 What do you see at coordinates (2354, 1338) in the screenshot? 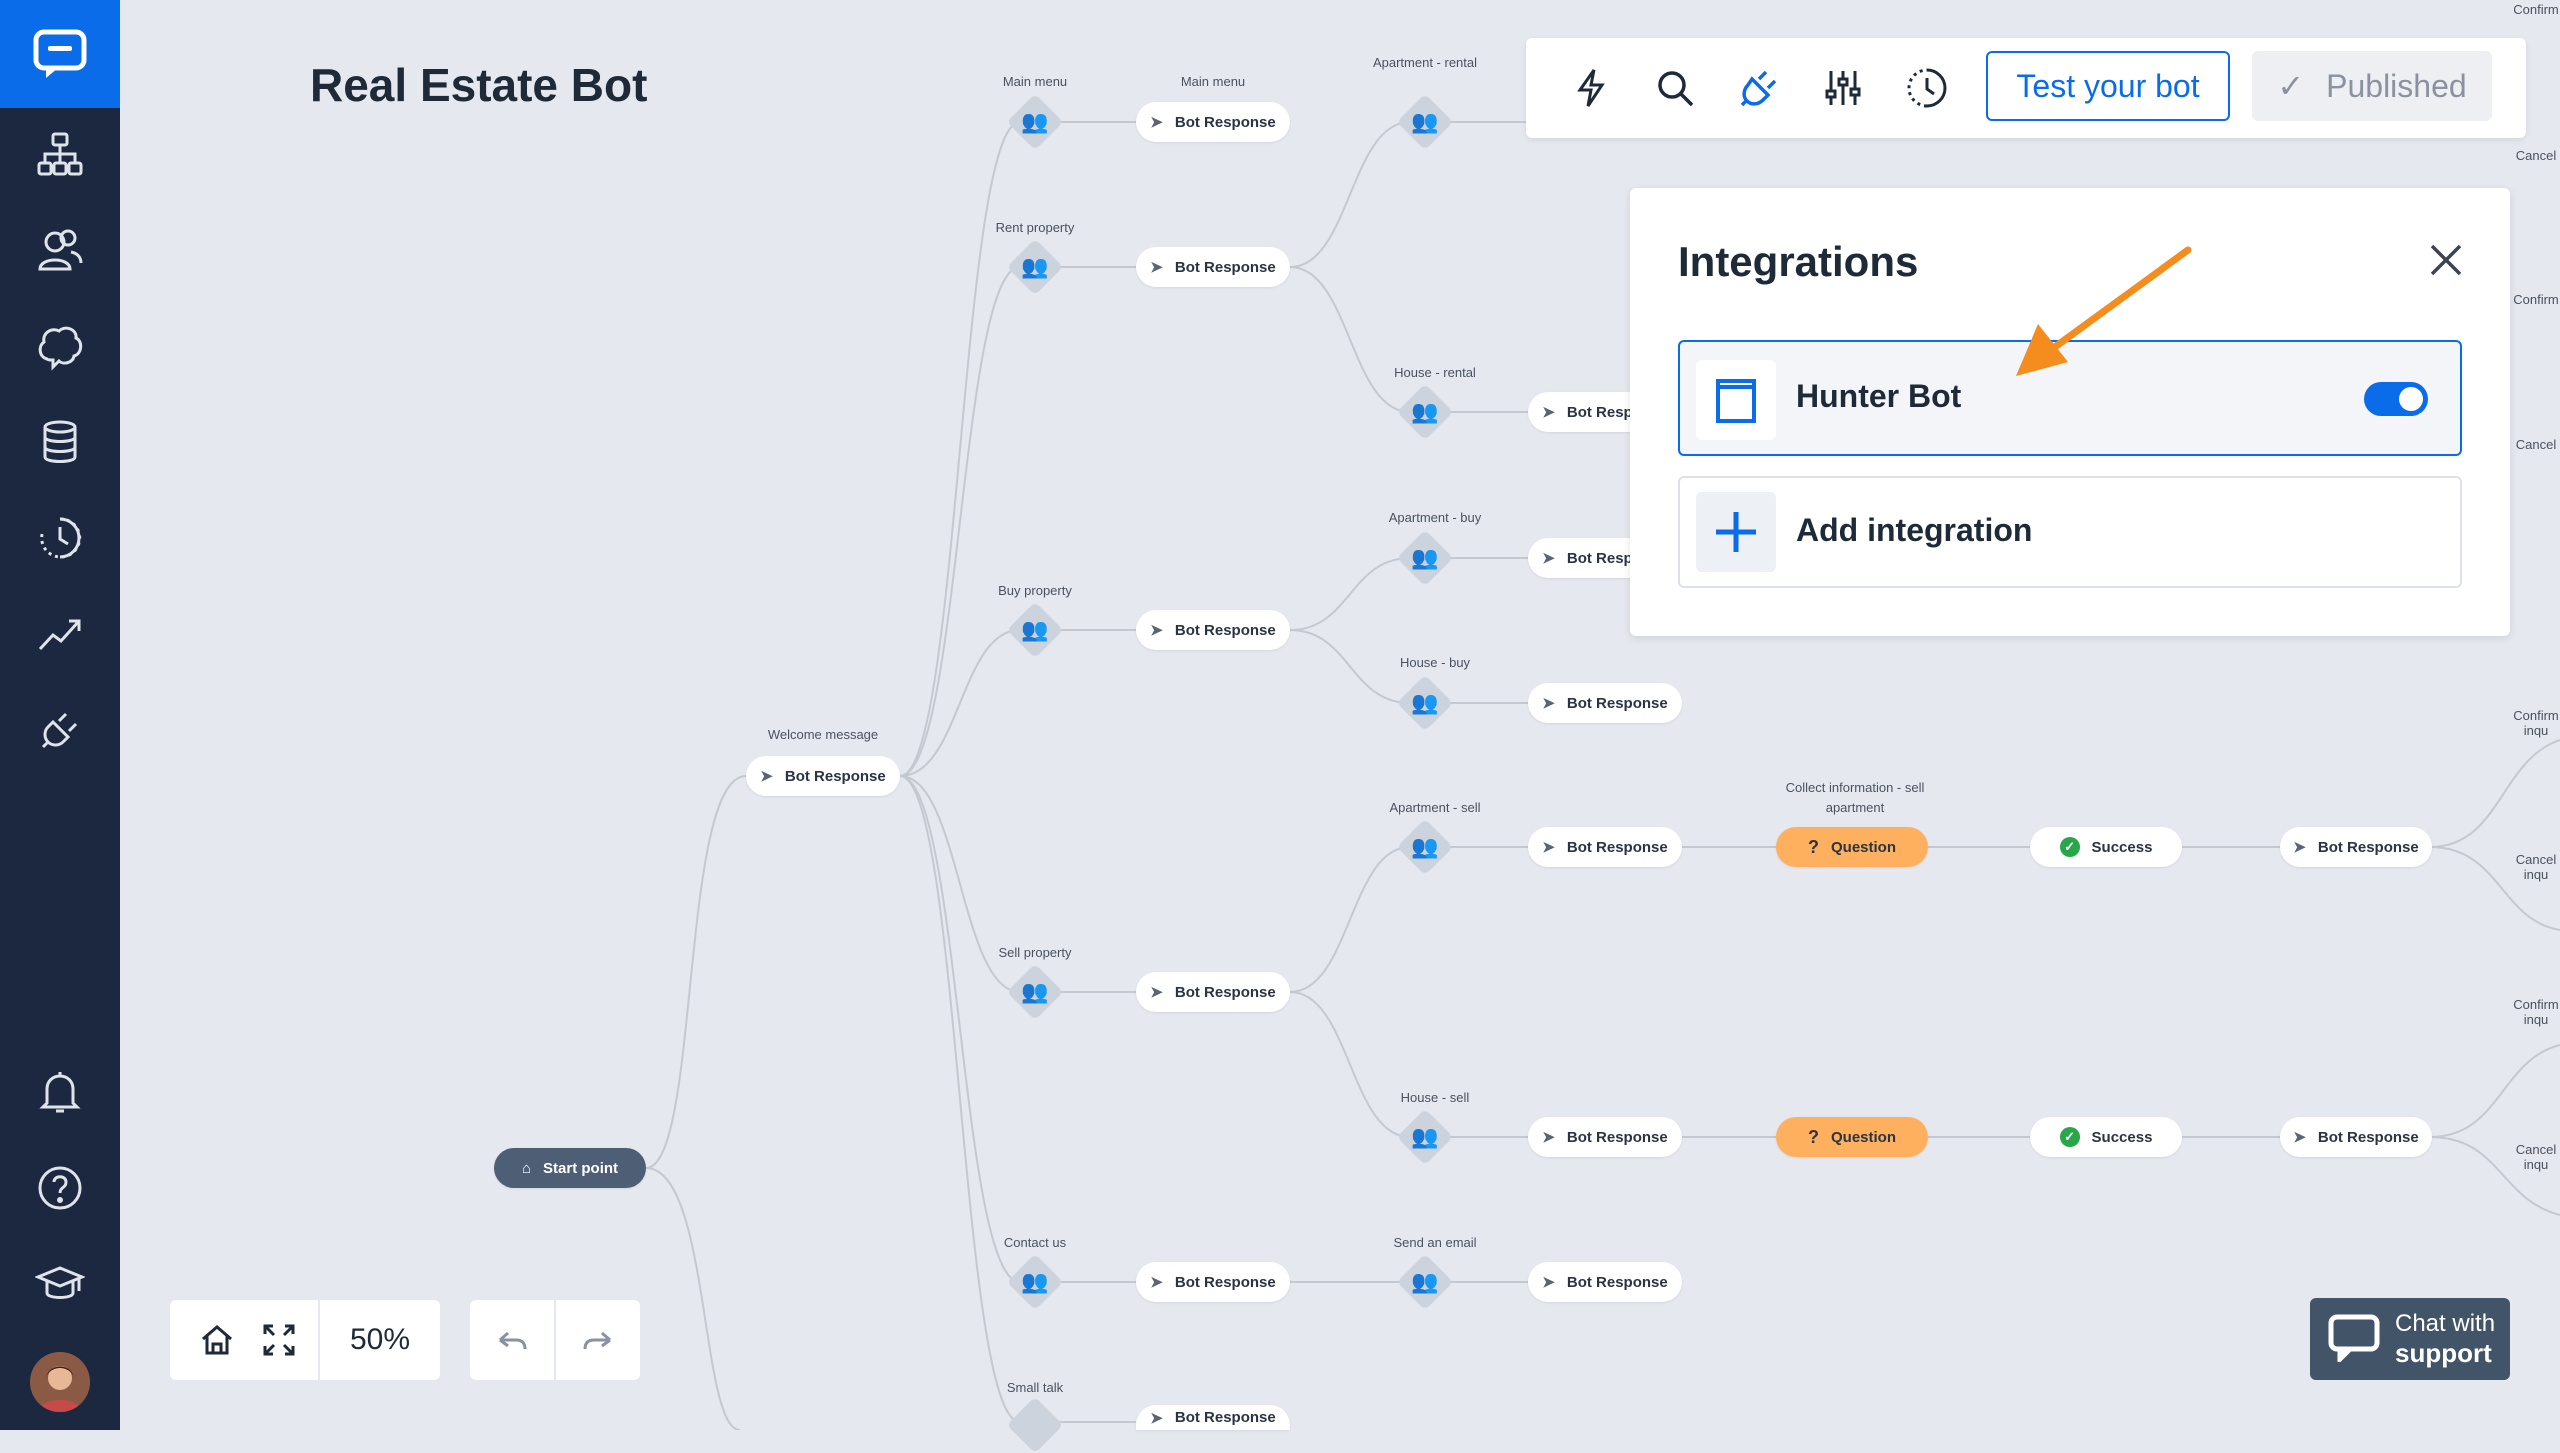
I see `chat-bubble-icon` at bounding box center [2354, 1338].